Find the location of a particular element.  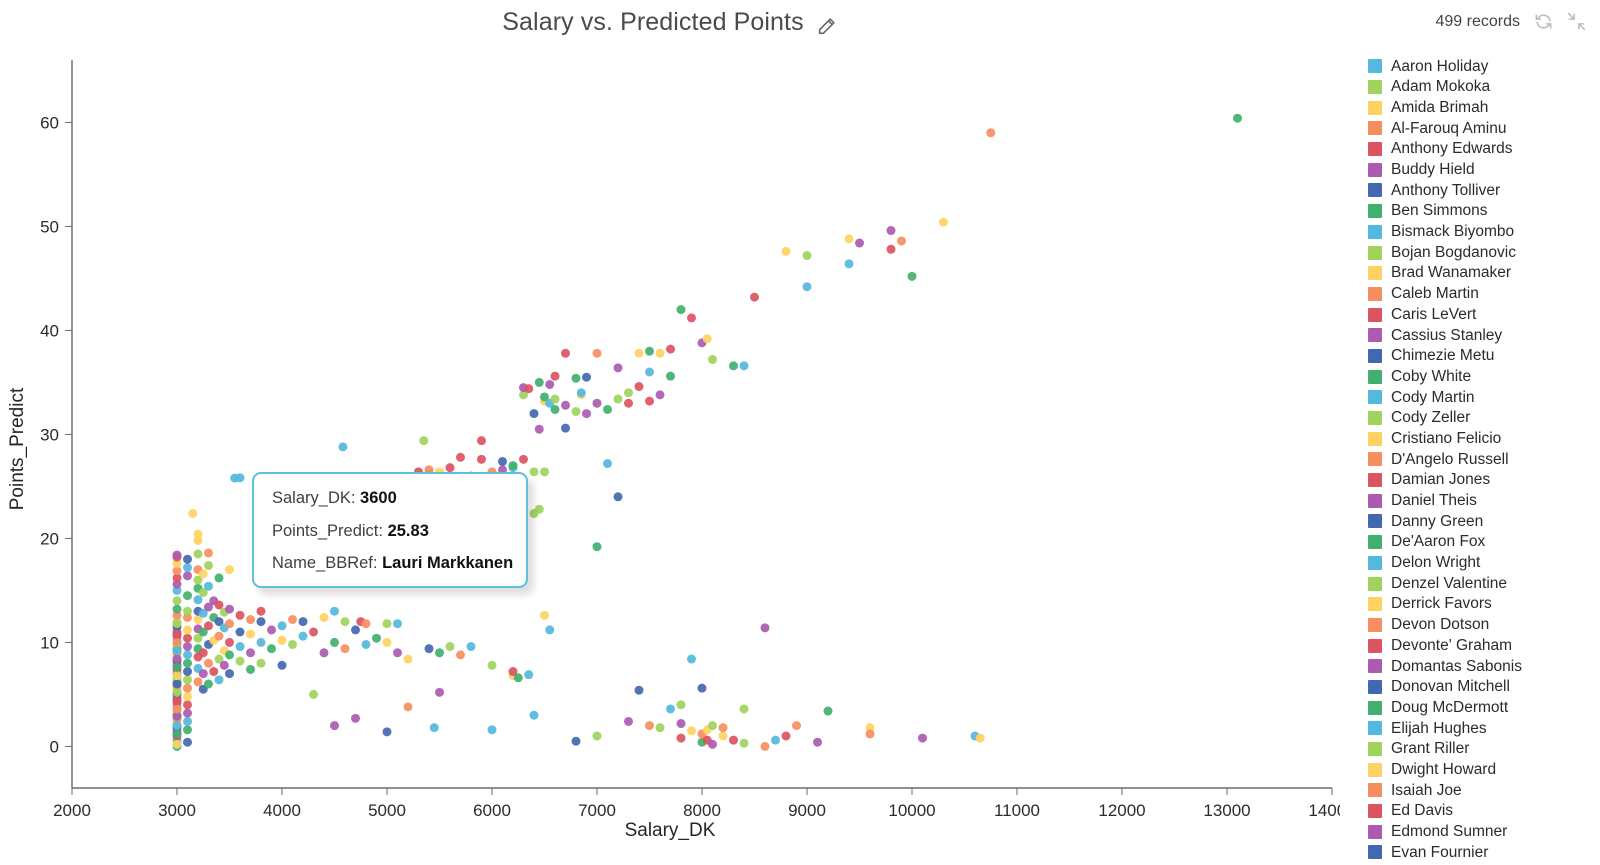

legend-item: Caleb Martin is located at coordinates (1484, 294).